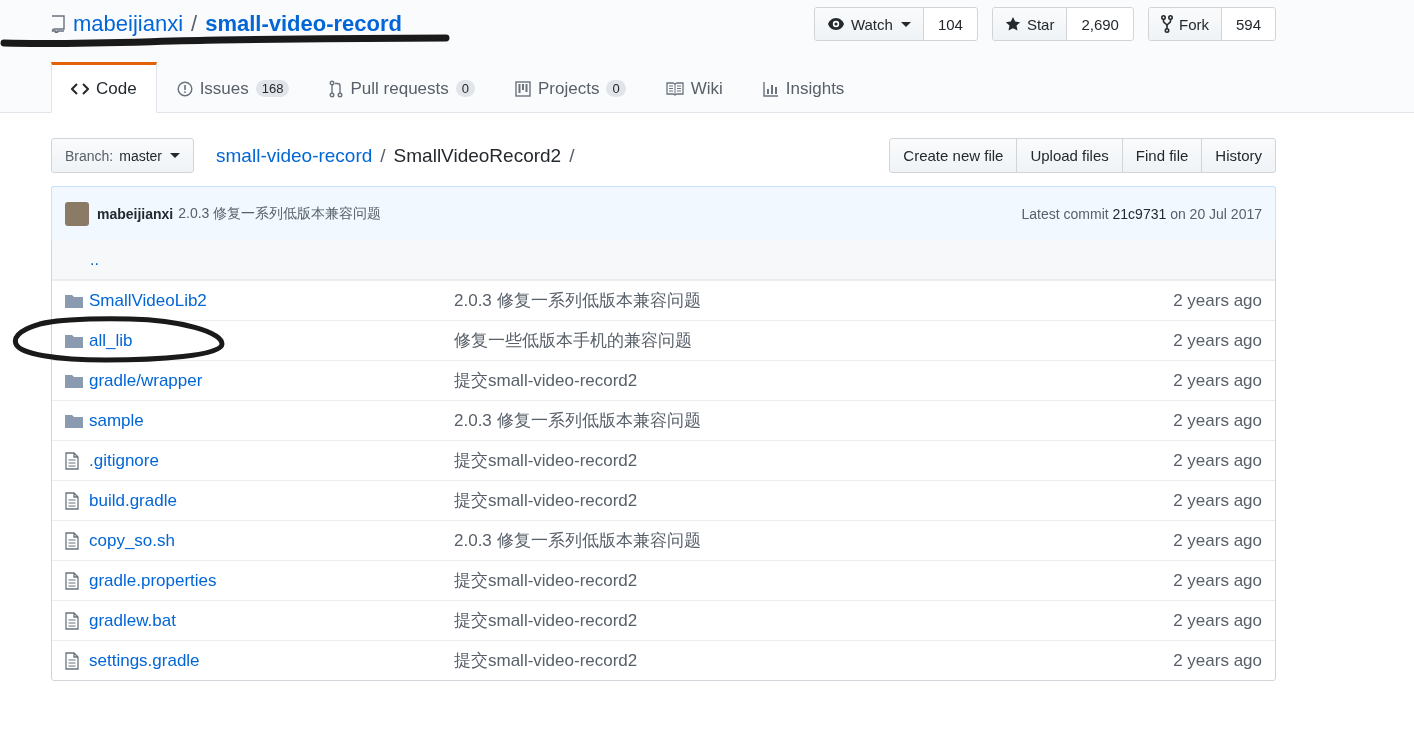  What do you see at coordinates (77, 213) in the screenshot?
I see `avatar-photo-placeholder` at bounding box center [77, 213].